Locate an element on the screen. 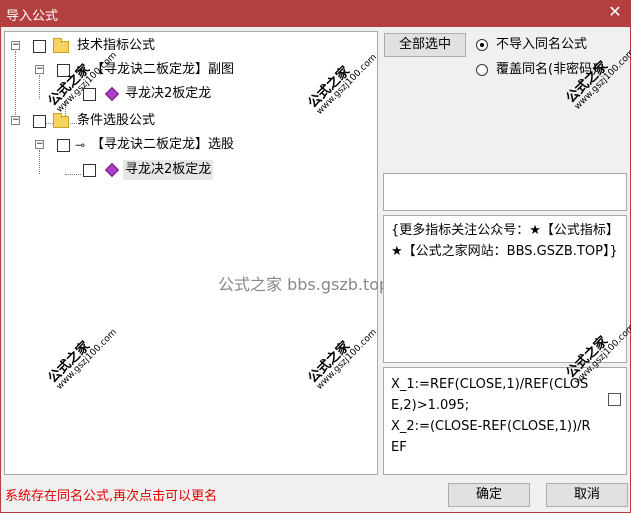 This screenshot has height=513, width=631. radio-no-import: 不导入同名公式 is located at coordinates (550, 45).